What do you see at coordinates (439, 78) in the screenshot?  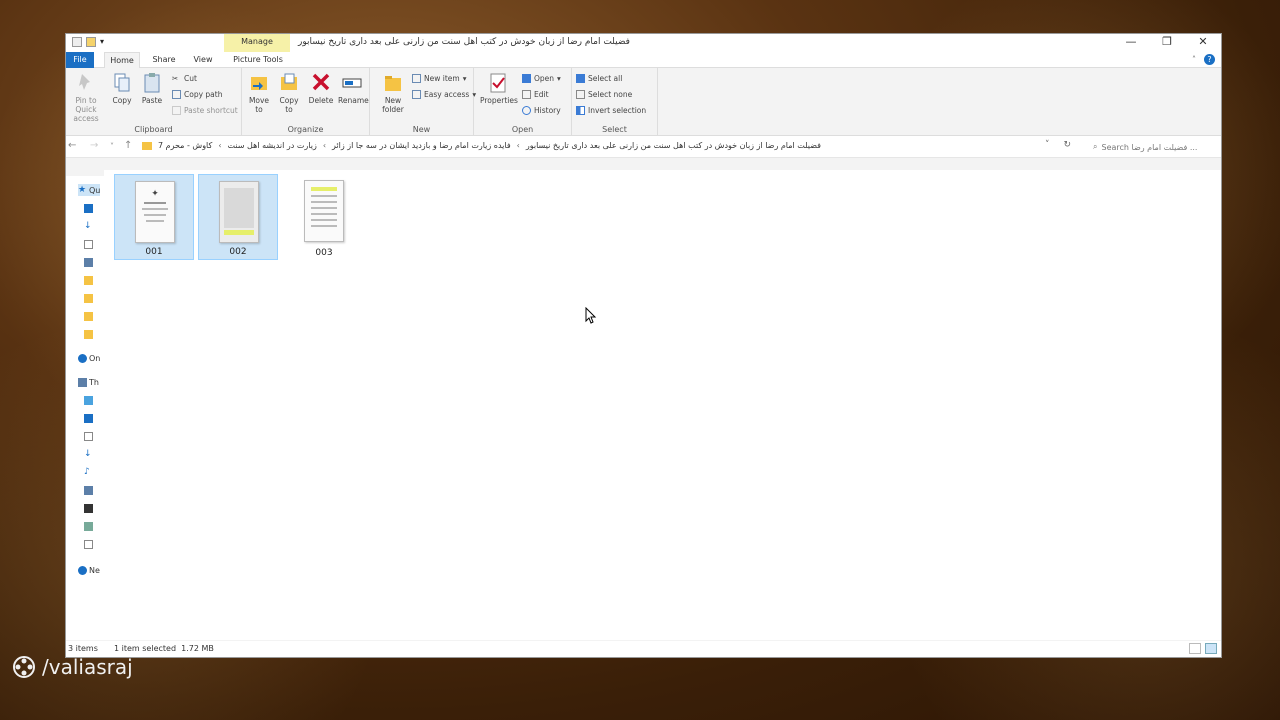 I see `new-item-button: New item ▾` at bounding box center [439, 78].